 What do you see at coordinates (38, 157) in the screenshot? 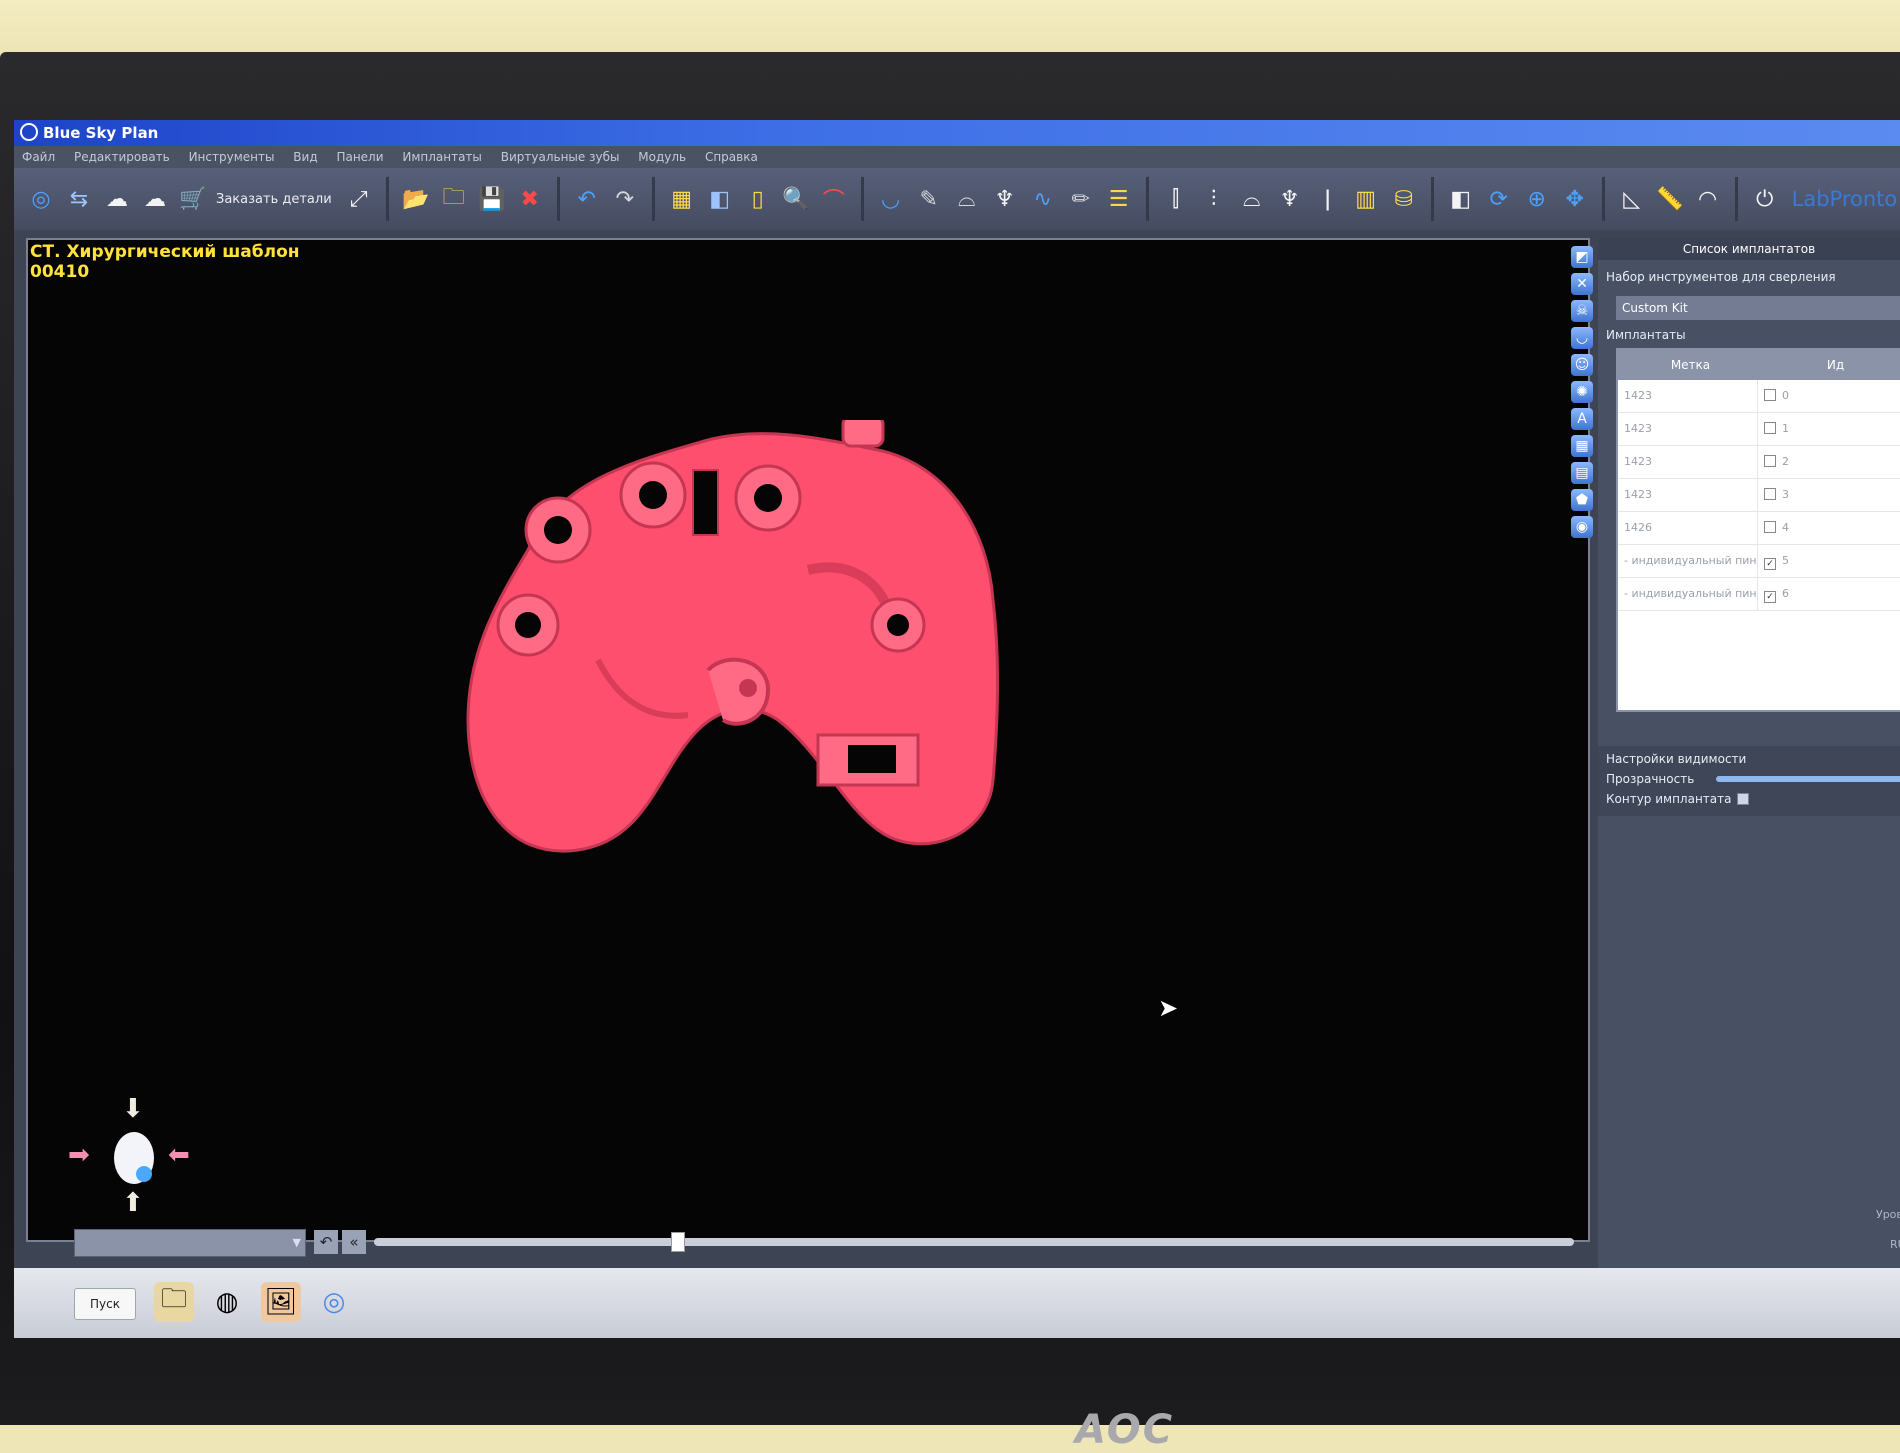
I see `menu-file: Файл` at bounding box center [38, 157].